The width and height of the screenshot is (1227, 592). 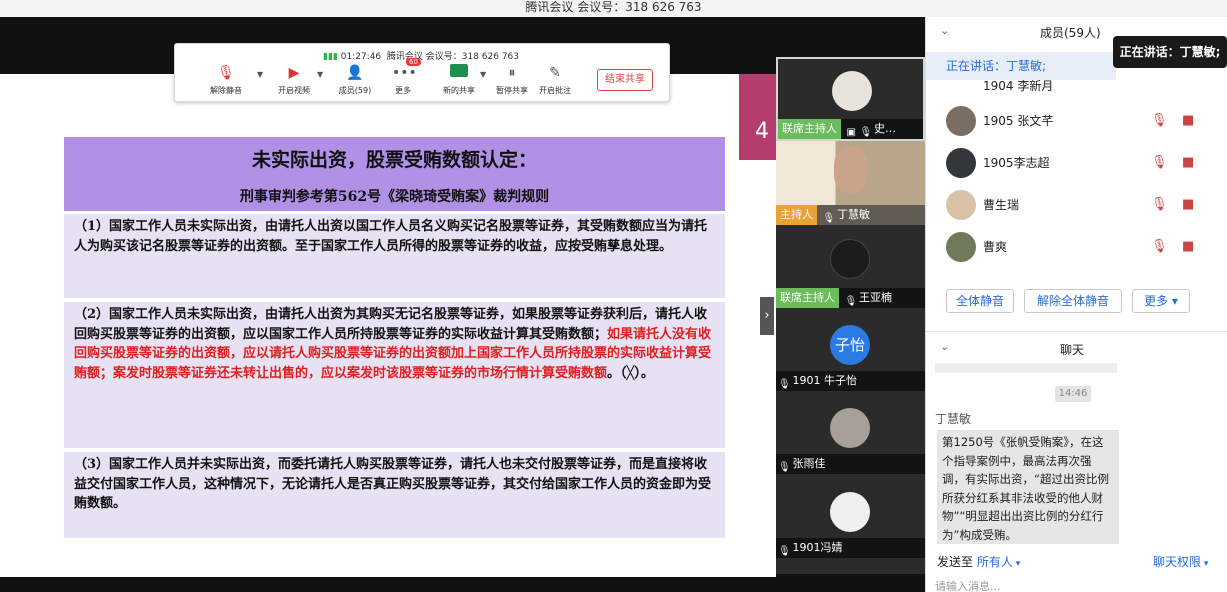 I want to click on annotate-icon: ✎, so click(x=555, y=73).